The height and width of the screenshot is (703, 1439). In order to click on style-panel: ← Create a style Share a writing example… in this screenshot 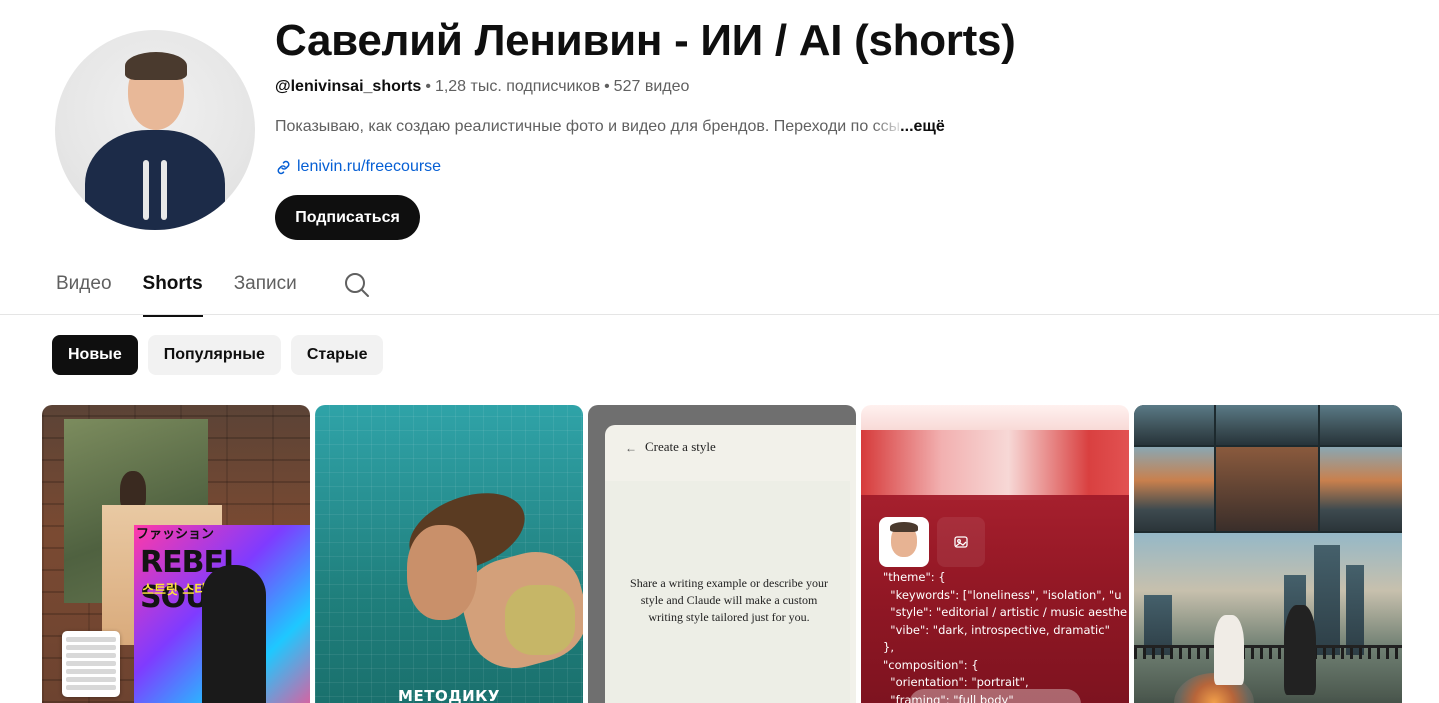, I will do `click(730, 564)`.